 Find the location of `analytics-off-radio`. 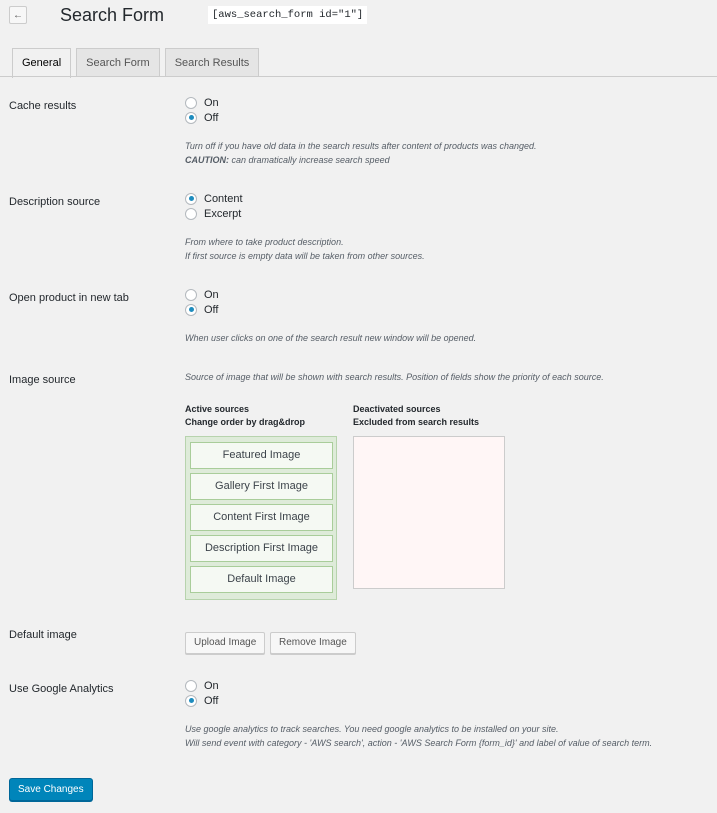

analytics-off-radio is located at coordinates (191, 700).